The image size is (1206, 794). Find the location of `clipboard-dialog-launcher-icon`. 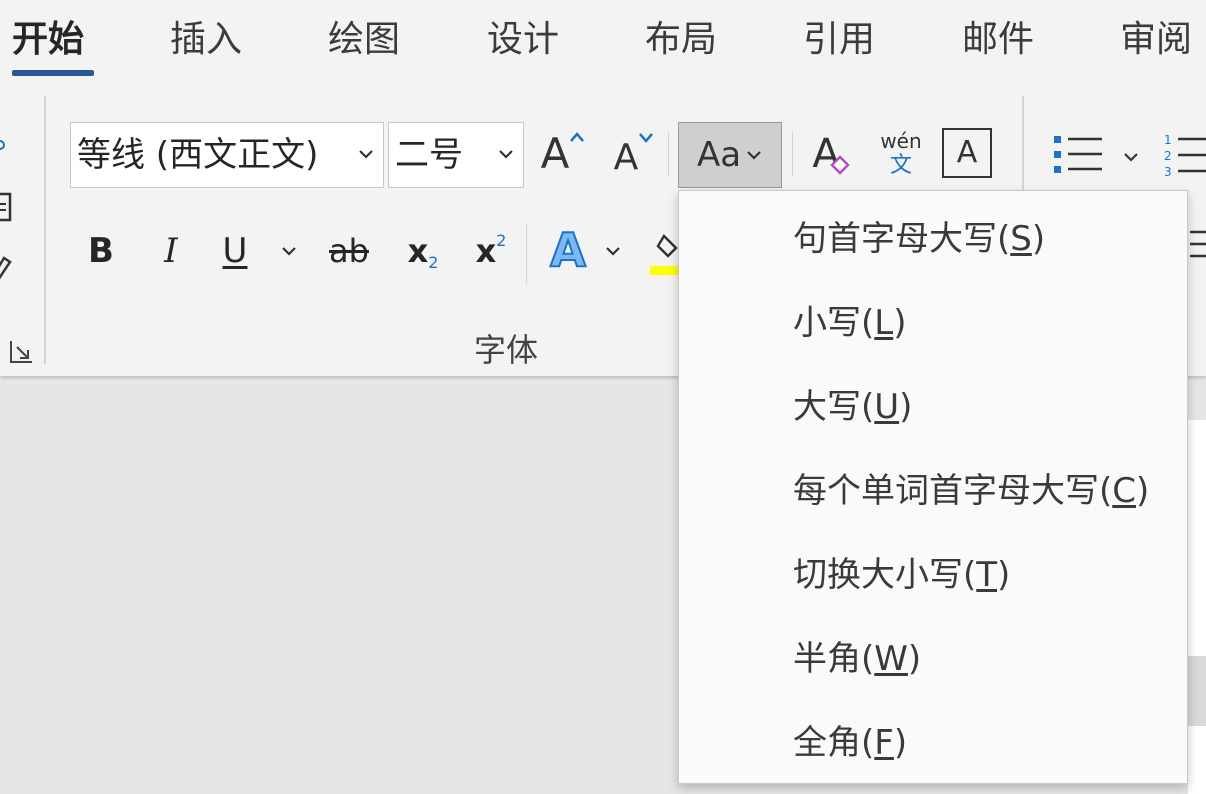

clipboard-dialog-launcher-icon is located at coordinates (22, 352).